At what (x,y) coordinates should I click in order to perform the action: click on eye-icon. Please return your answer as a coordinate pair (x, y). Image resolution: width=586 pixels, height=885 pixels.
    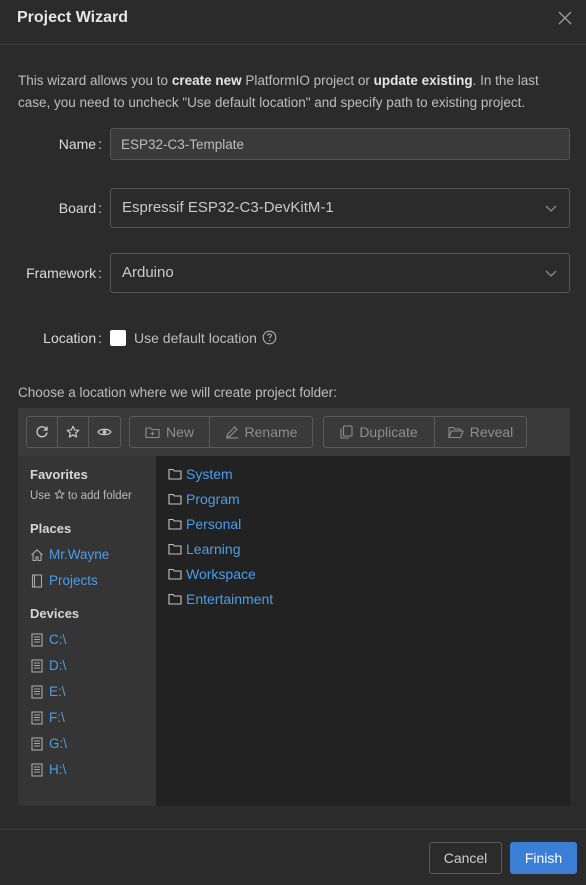
    Looking at the image, I should click on (104, 432).